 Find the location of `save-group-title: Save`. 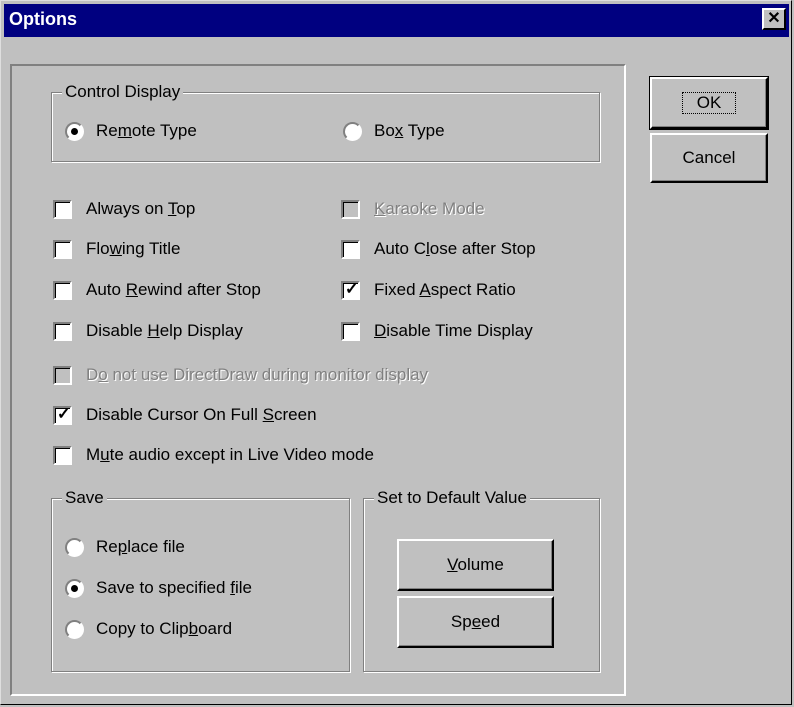

save-group-title: Save is located at coordinates (84, 498).